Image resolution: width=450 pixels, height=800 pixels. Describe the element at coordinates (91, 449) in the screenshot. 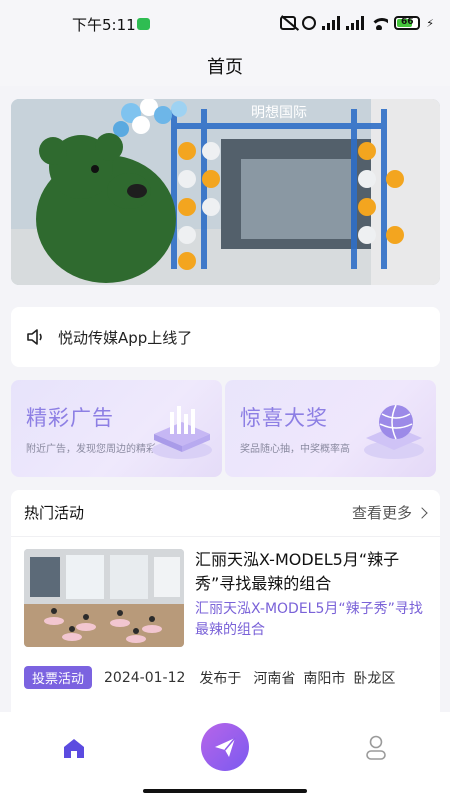

I see `promo-subtitle: 附近广告，发现您周边的精彩` at that location.